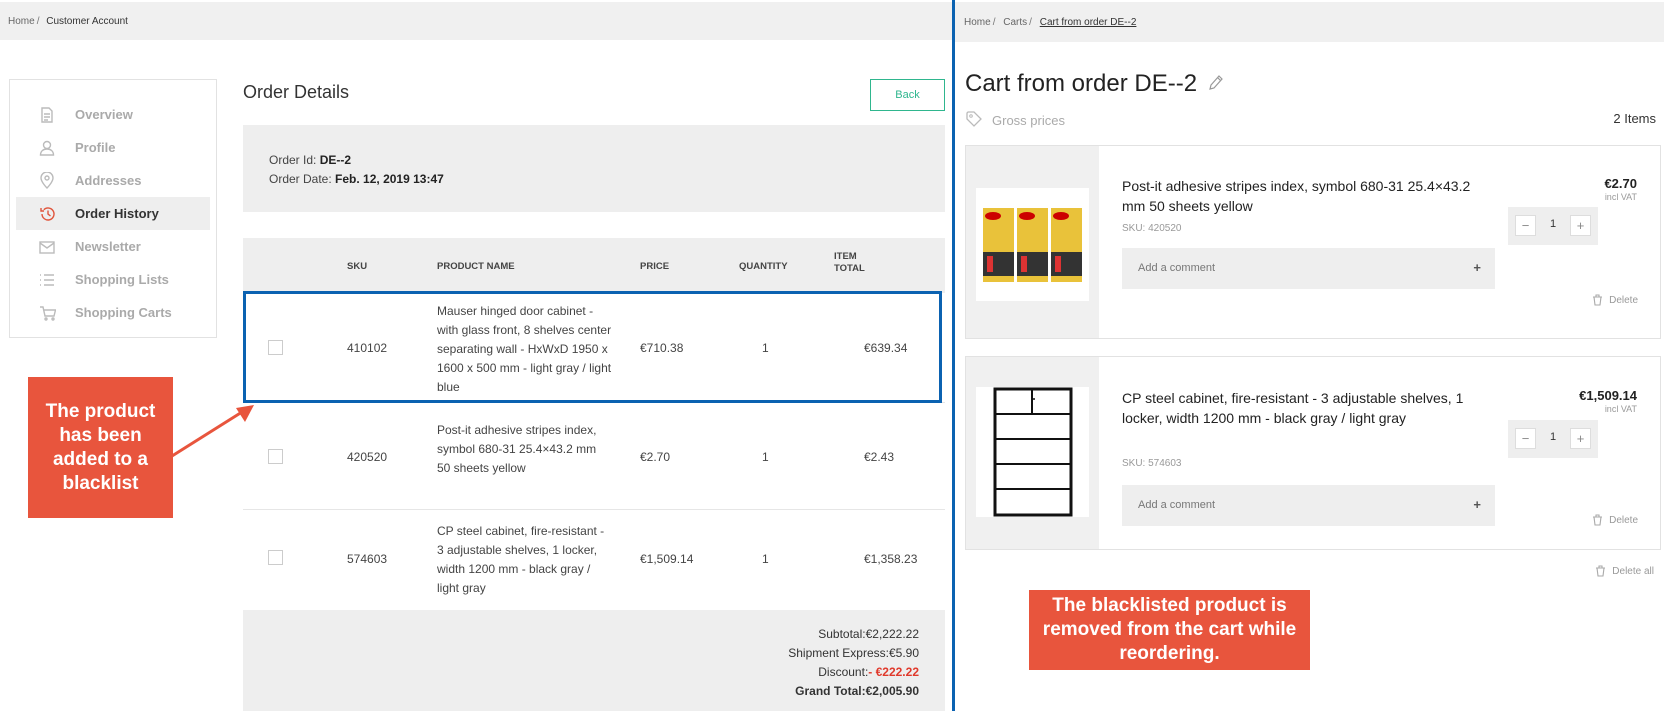  What do you see at coordinates (476, 21) in the screenshot?
I see `breadcrumb: Home / Customer Account` at bounding box center [476, 21].